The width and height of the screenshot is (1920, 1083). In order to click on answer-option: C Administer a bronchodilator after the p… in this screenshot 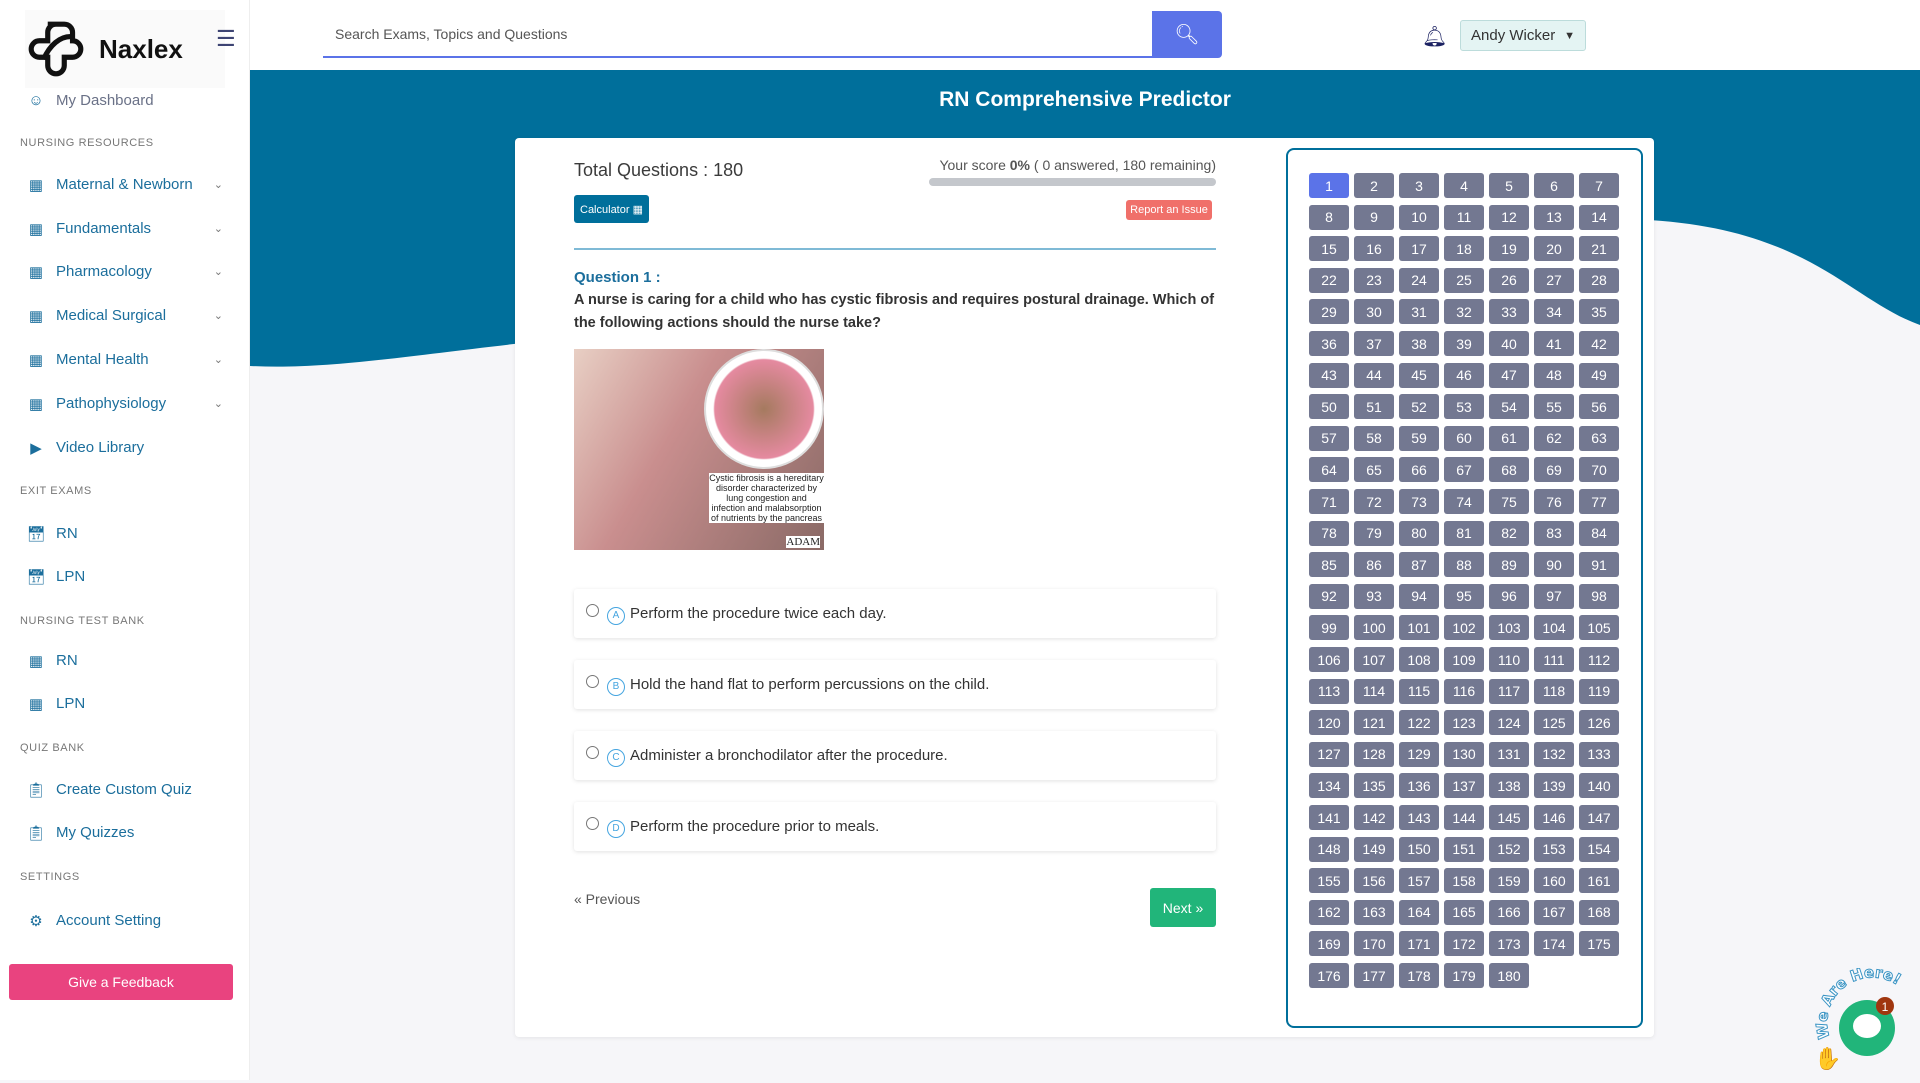, I will do `click(895, 755)`.